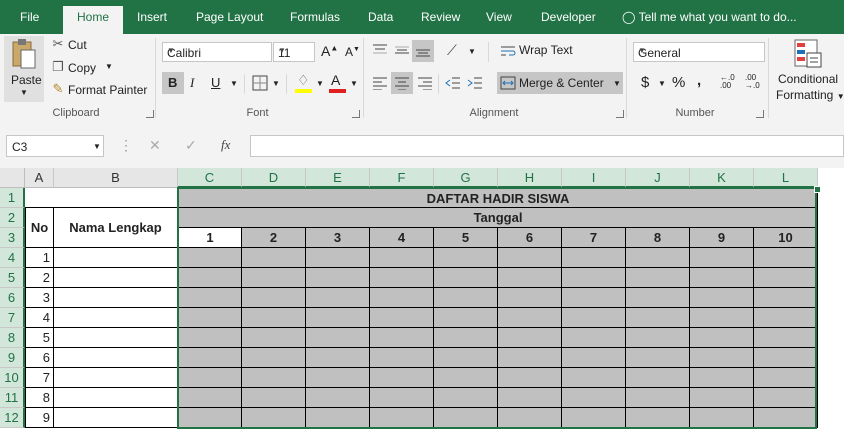 The height and width of the screenshot is (429, 844). What do you see at coordinates (260, 83) in the screenshot?
I see `border-icon` at bounding box center [260, 83].